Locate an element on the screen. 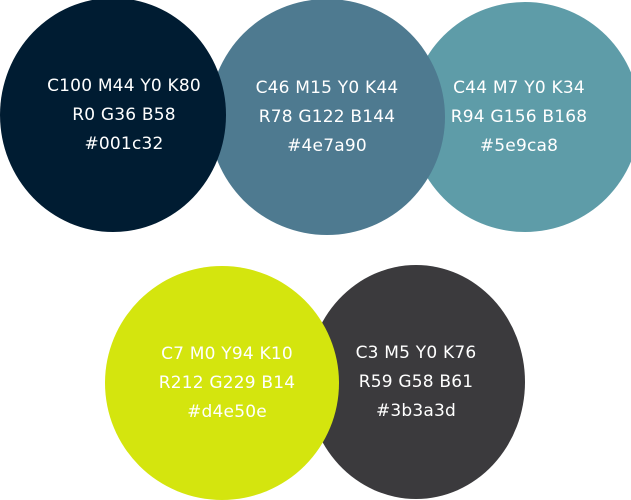  swatch-rgb-label: R78 G122 B144 is located at coordinates (327, 116).